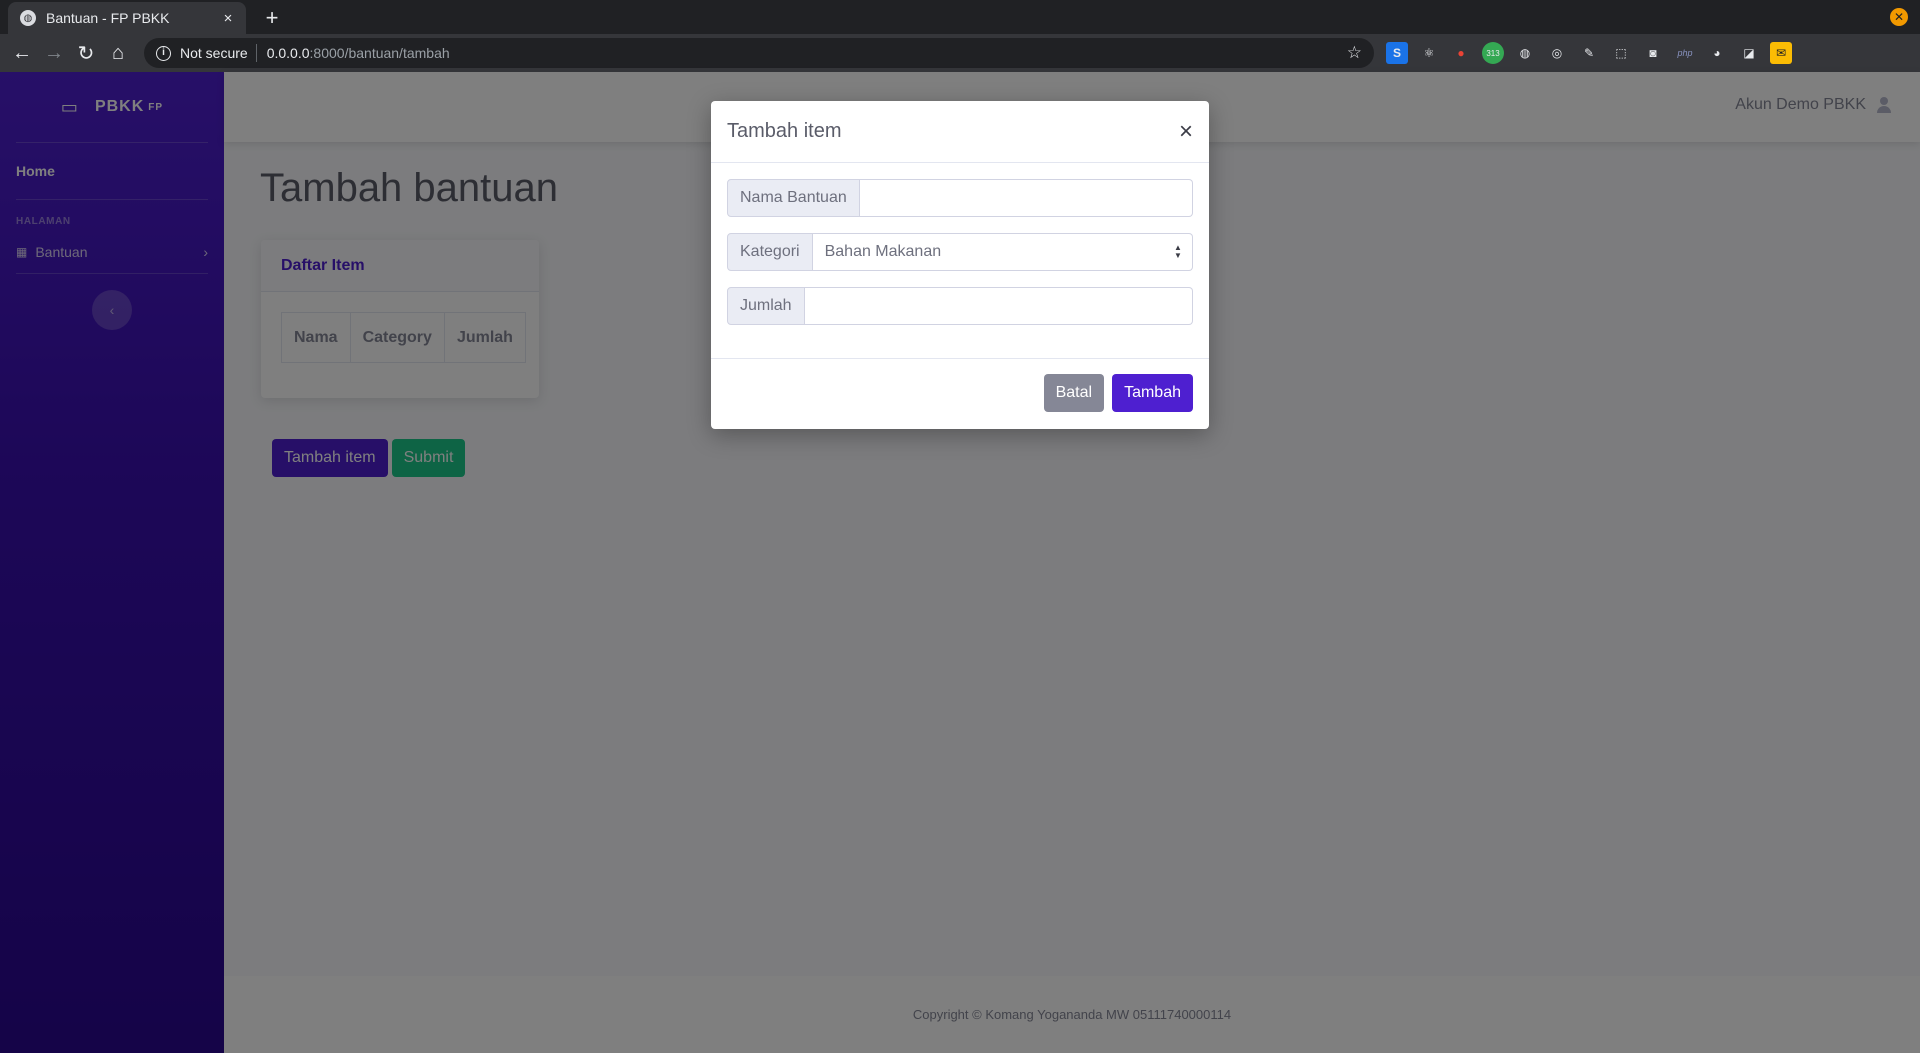 The width and height of the screenshot is (1920, 1053). I want to click on window-close-icon: ✕, so click(1899, 17).